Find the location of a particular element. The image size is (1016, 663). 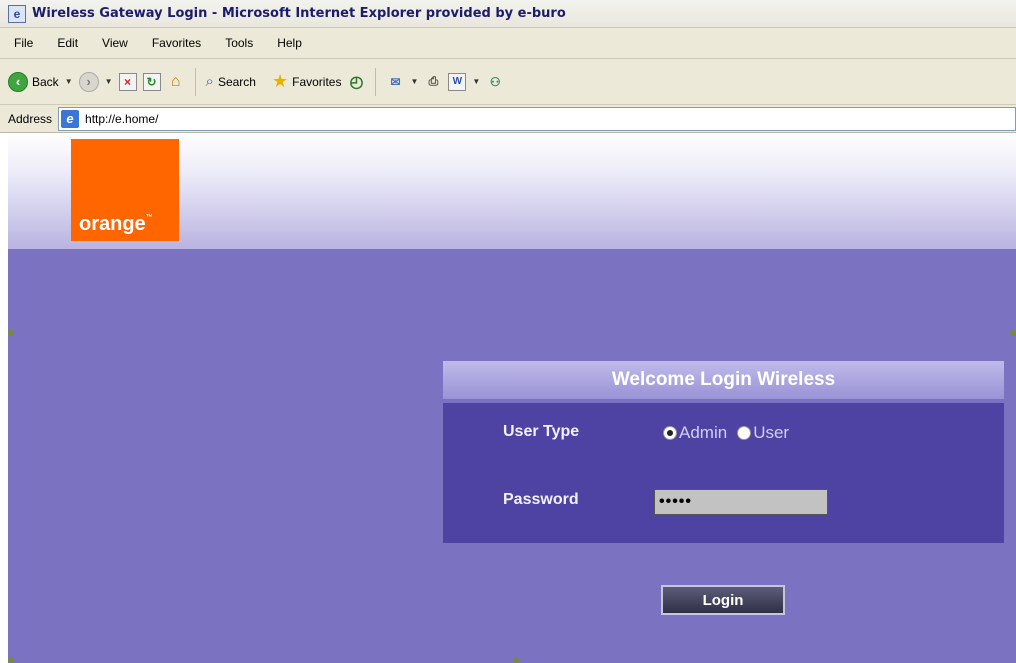

address-url: http://e.home/ is located at coordinates (122, 118).